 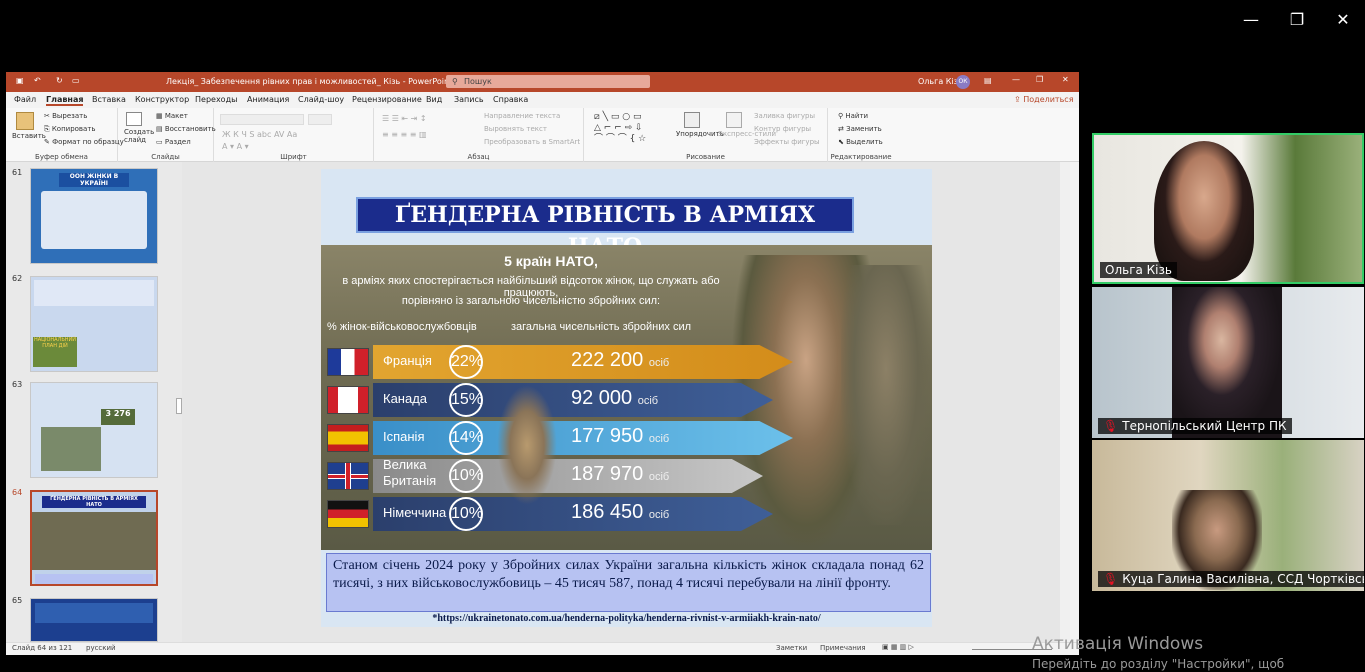 I want to click on undo-icon: ↶, so click(x=37, y=80).